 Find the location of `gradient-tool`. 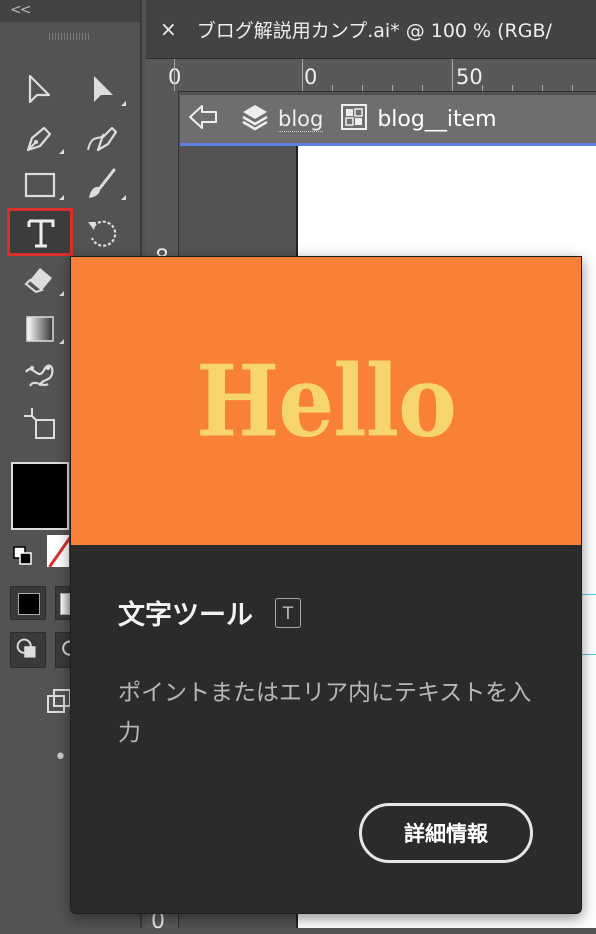

gradient-tool is located at coordinates (40, 328).